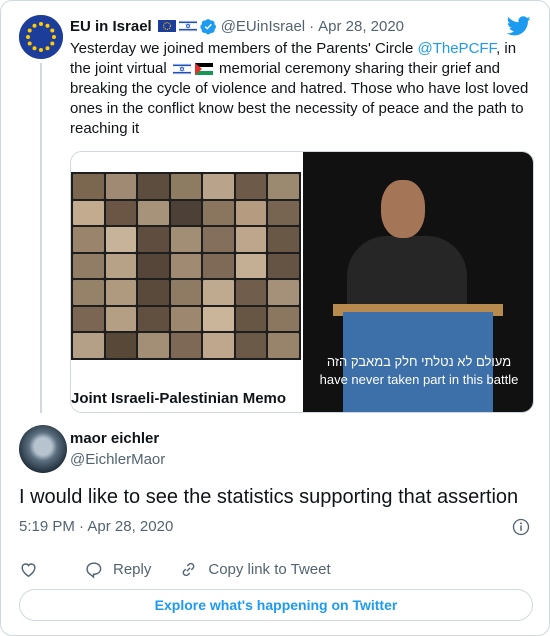 The height and width of the screenshot is (636, 550). Describe the element at coordinates (361, 26) in the screenshot. I see `tweet-date: Apr 28, 2020` at that location.